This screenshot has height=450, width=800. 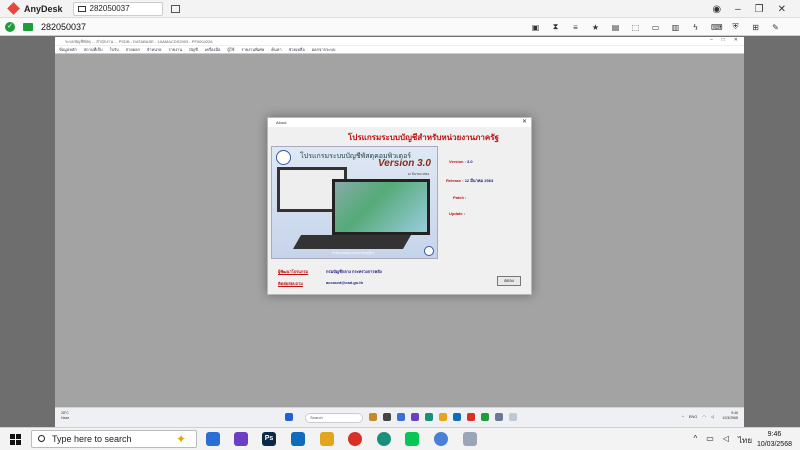 I want to click on menu-item: ช่วยเหลือ, so click(x=297, y=49).